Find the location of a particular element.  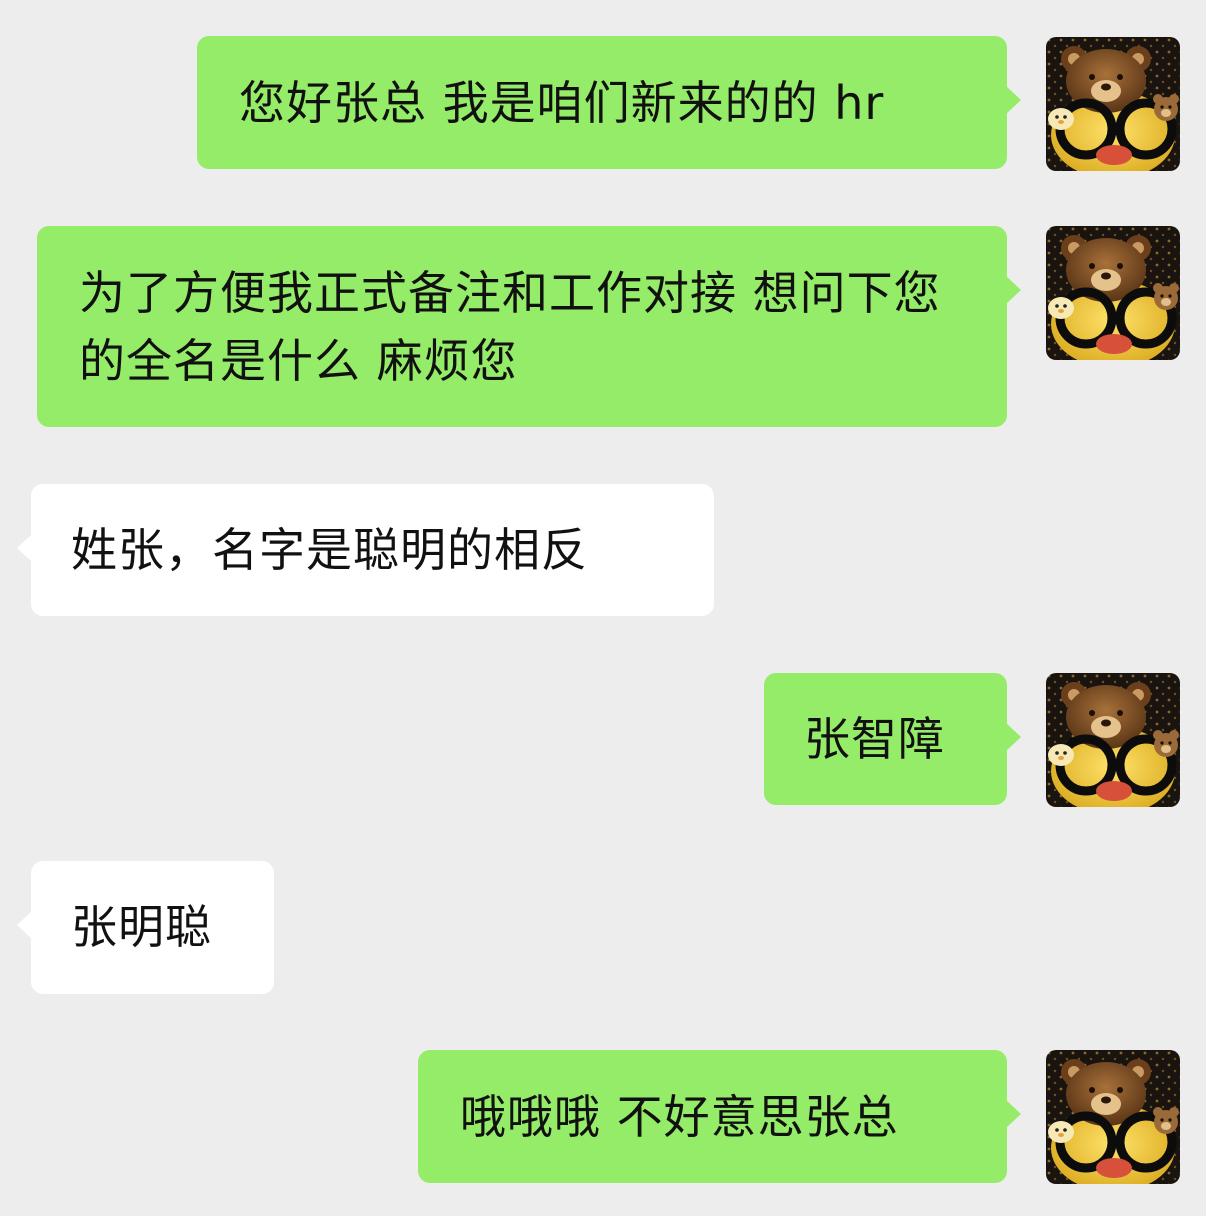

message-bubble-received: 张明聪 is located at coordinates (145, 927).